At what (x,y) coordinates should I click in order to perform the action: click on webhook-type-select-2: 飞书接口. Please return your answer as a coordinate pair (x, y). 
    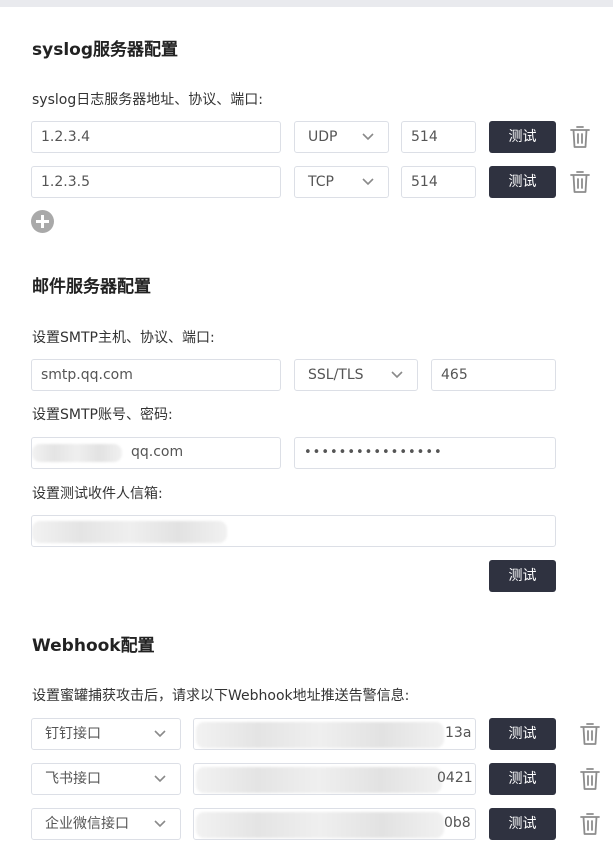
    Looking at the image, I should click on (106, 779).